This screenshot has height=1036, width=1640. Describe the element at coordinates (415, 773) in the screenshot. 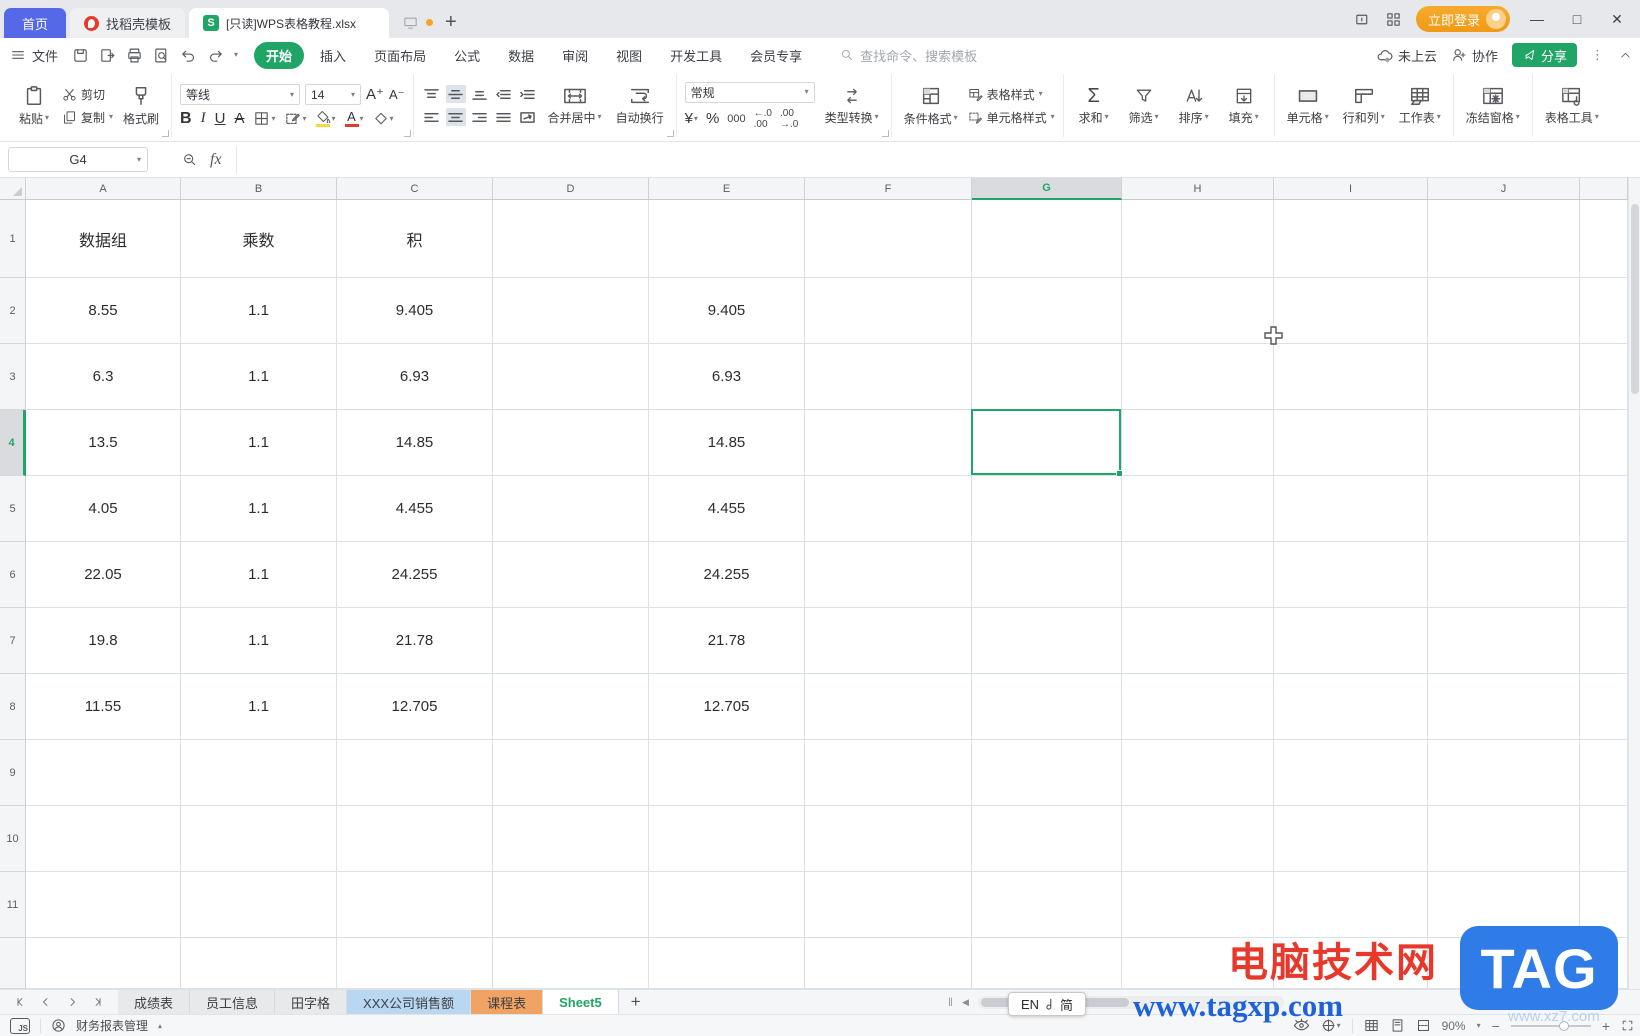

I see `cell-C9` at that location.